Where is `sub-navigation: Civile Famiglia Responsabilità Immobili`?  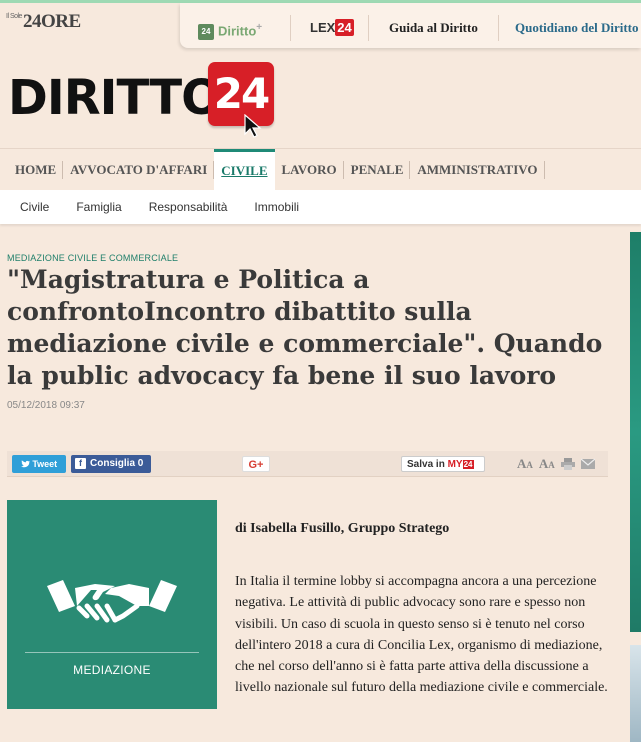 sub-navigation: Civile Famiglia Responsabilità Immobili is located at coordinates (320, 207).